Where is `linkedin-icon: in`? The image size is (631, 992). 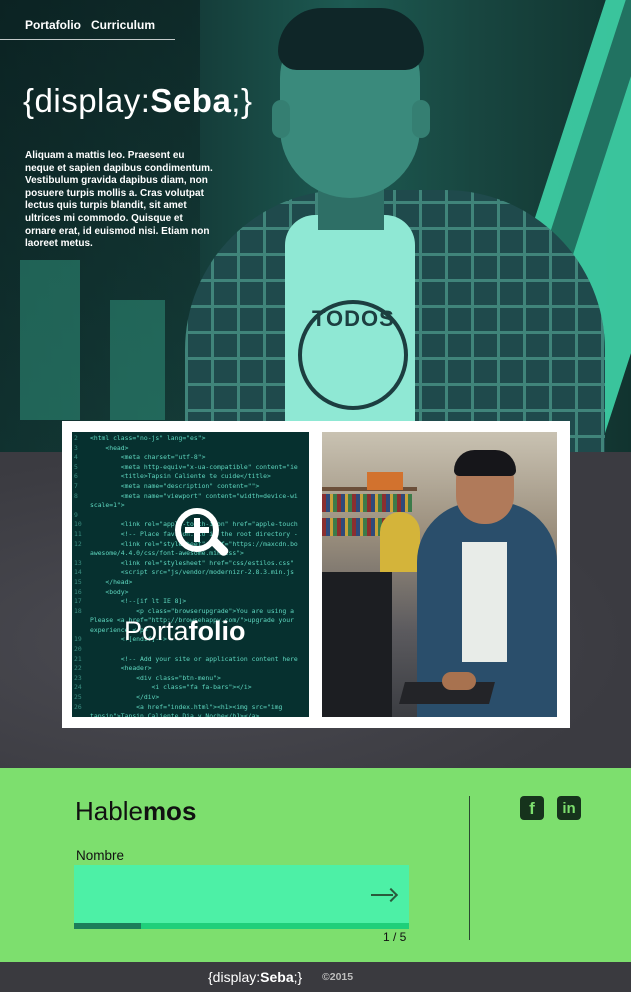
linkedin-icon: in is located at coordinates (569, 808).